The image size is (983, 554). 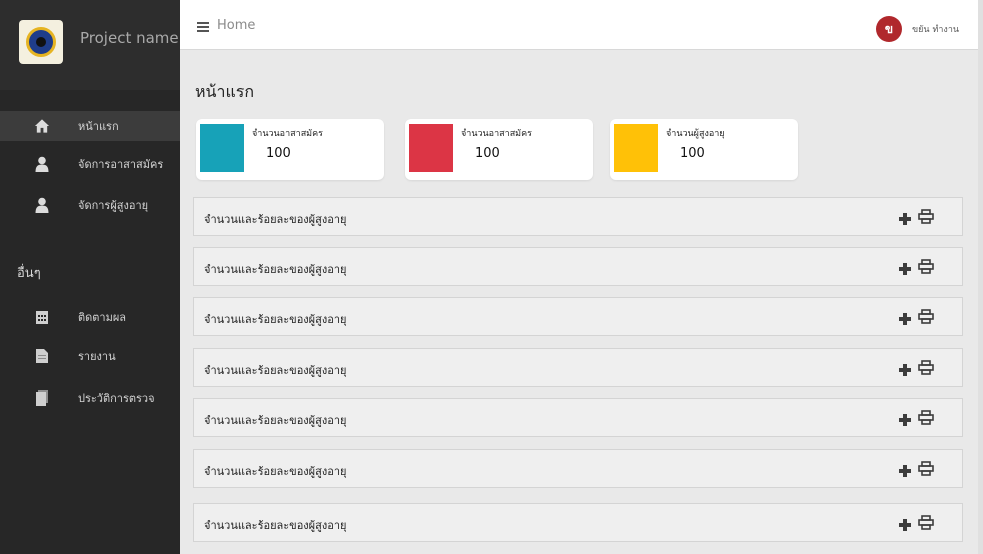 What do you see at coordinates (695, 134) in the screenshot?
I see `stat-label: จำนวนผู้สูงอายุ` at bounding box center [695, 134].